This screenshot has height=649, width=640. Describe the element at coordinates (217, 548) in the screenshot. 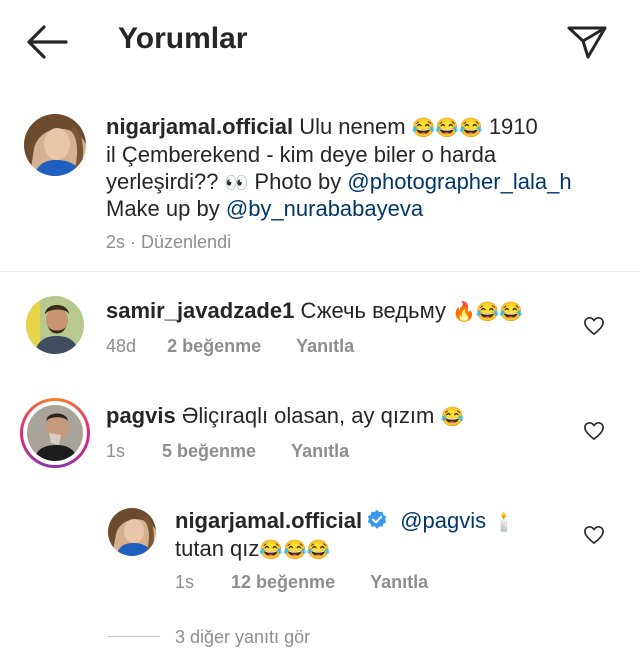

I see `reply-text: tutan qız` at that location.